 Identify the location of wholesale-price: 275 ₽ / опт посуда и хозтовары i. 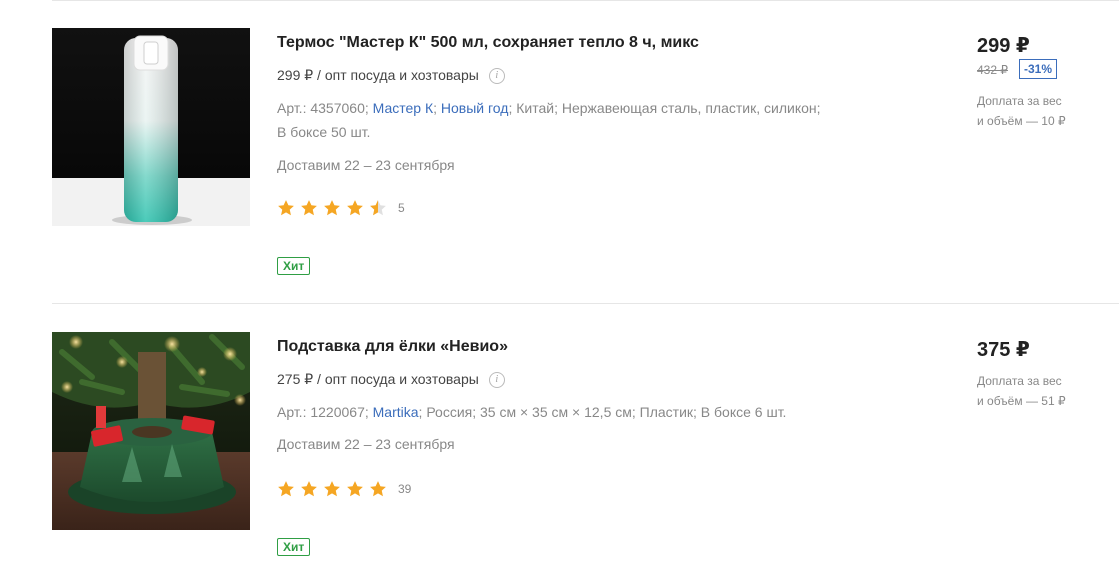
(391, 379).